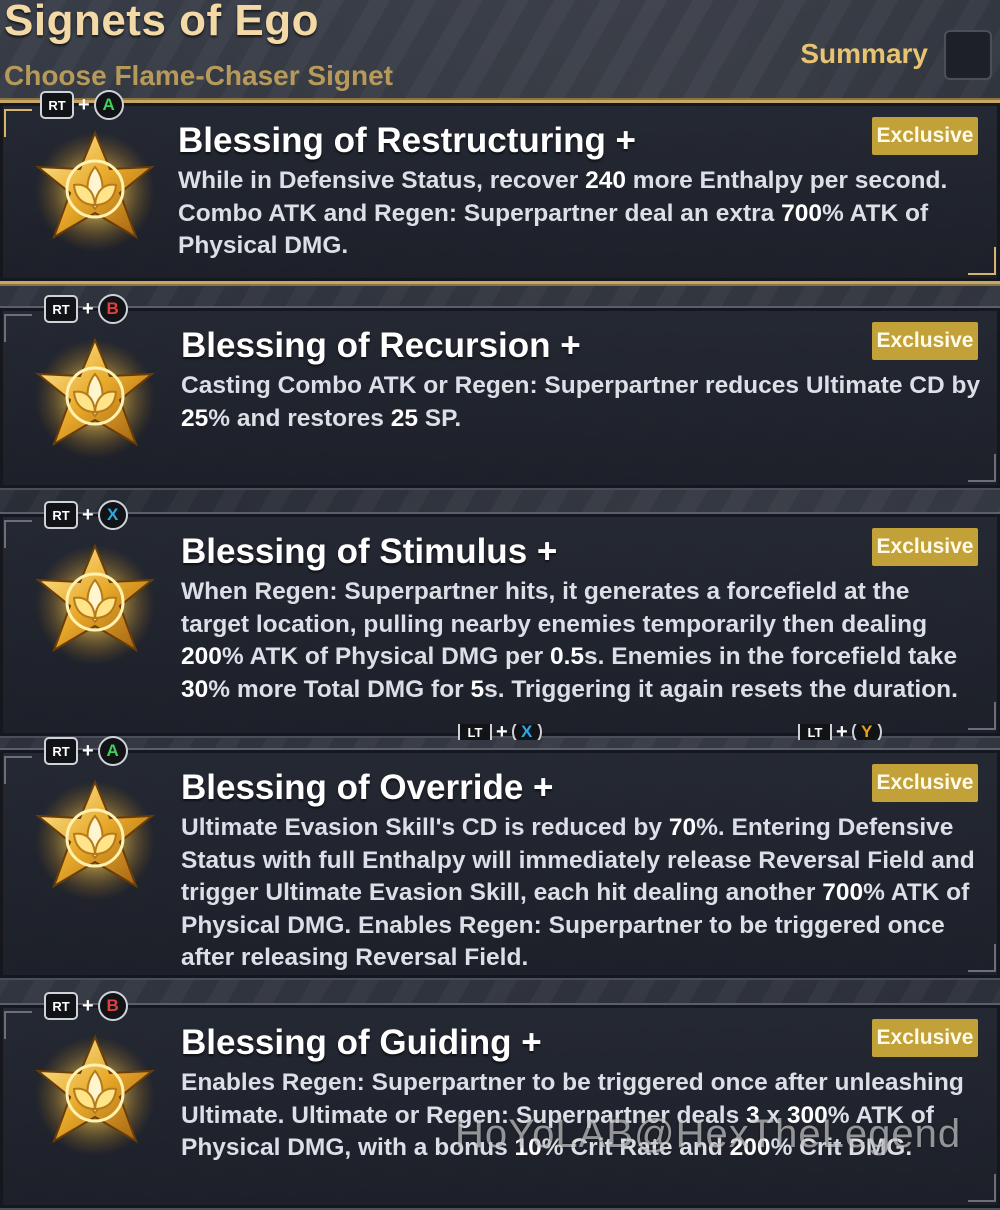 This screenshot has height=1210, width=1000. What do you see at coordinates (198, 75) in the screenshot?
I see `page-subtitle: Choose Flame-Chaser Signet` at bounding box center [198, 75].